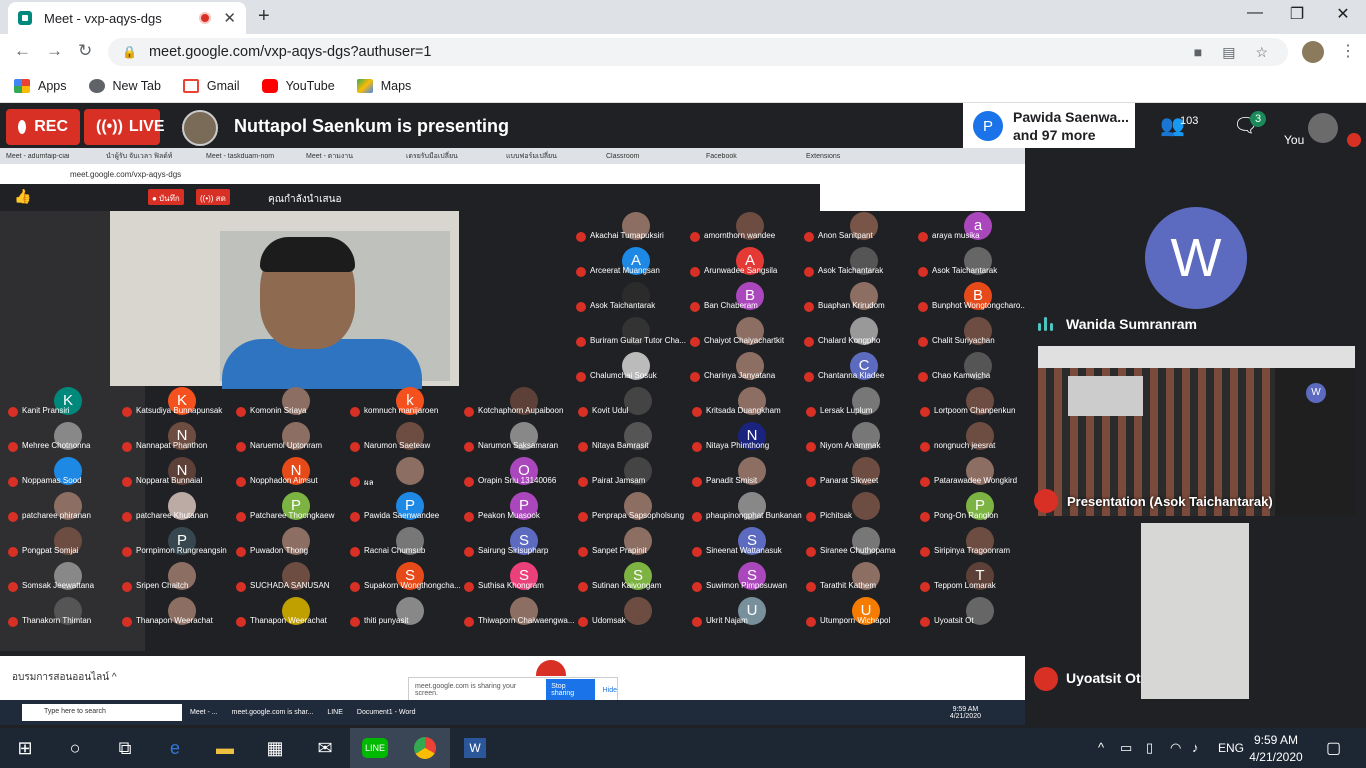  What do you see at coordinates (1297, 14) in the screenshot?
I see `restore-button: ❐` at bounding box center [1297, 14].